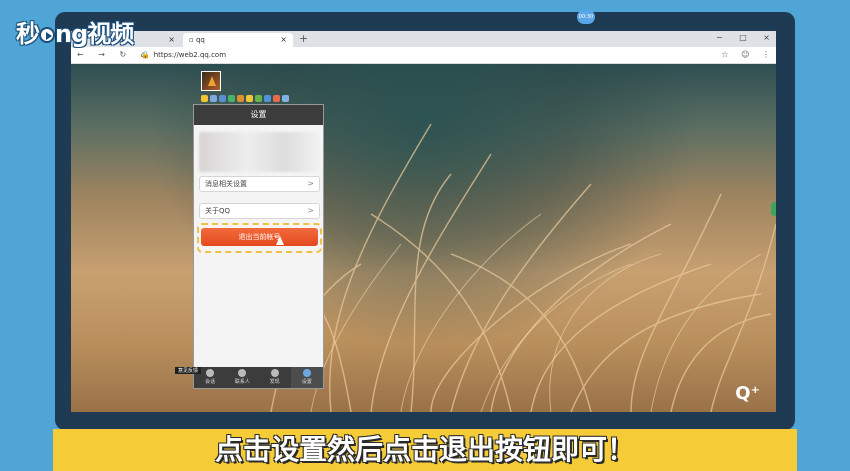 This screenshot has width=850, height=471. Describe the element at coordinates (222, 98) in the screenshot. I see `search-icon` at that location.